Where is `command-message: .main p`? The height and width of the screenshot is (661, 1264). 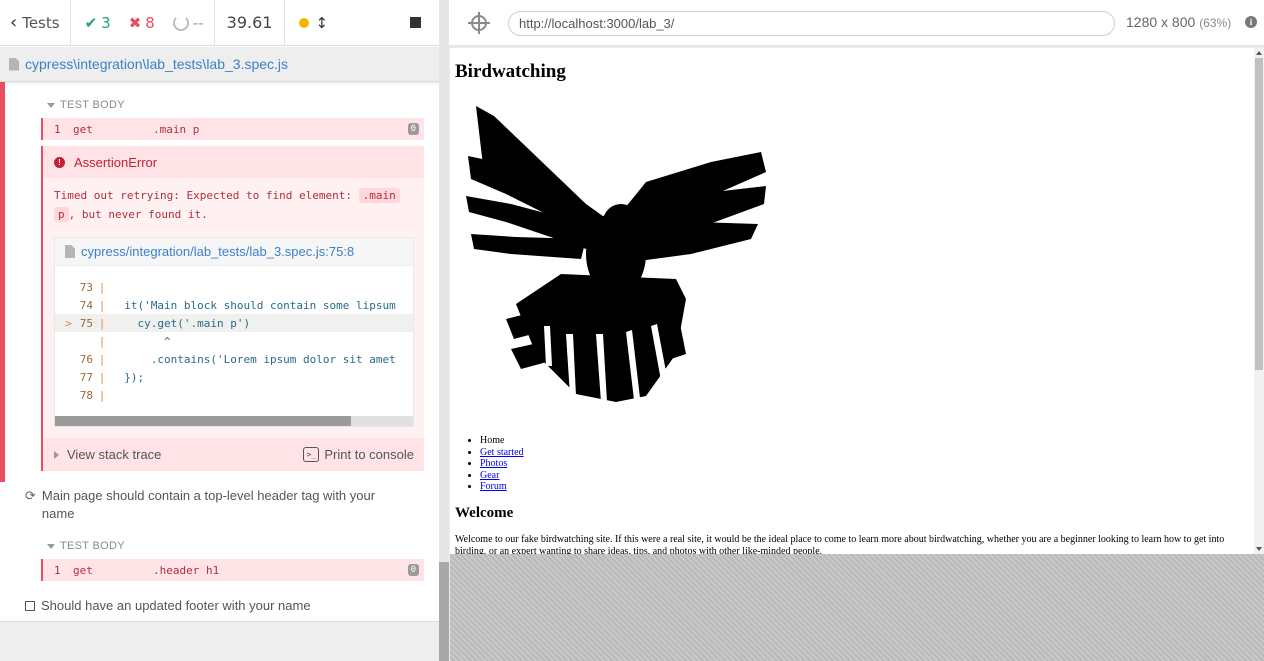
command-message: .main p is located at coordinates (176, 129).